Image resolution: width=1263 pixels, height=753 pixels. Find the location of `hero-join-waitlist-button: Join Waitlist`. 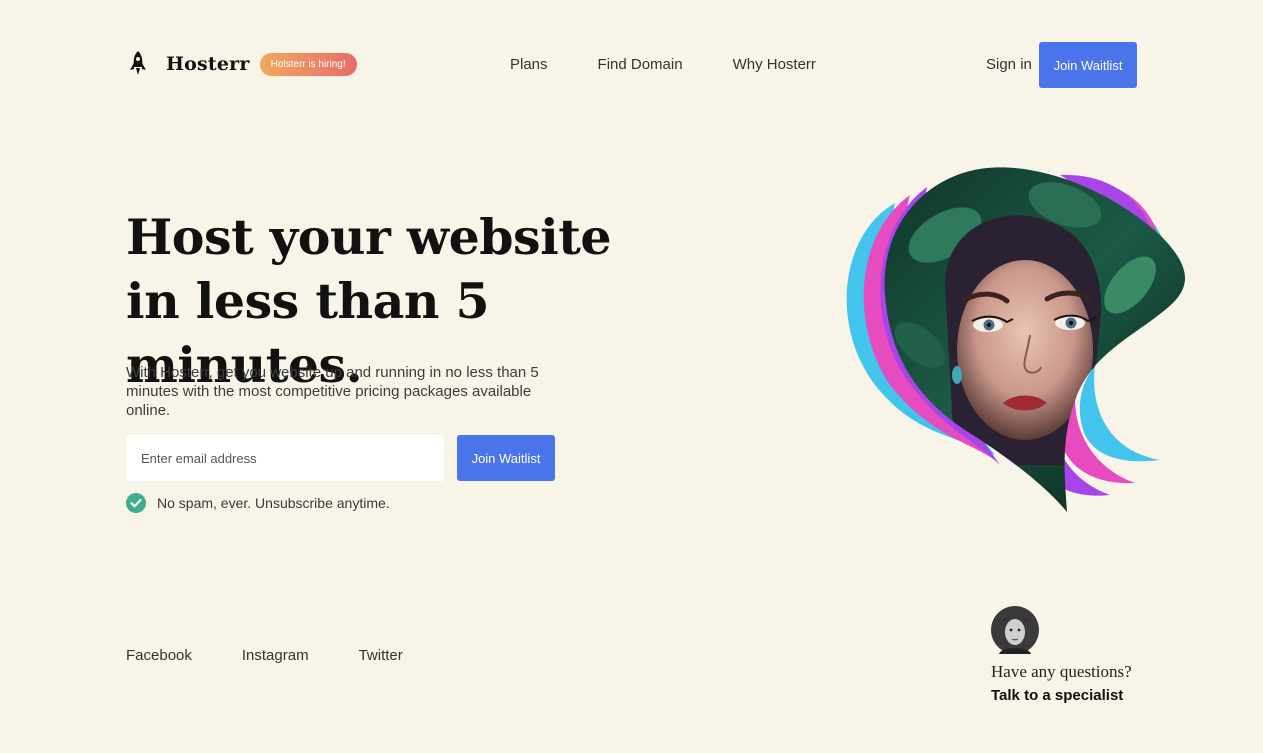

hero-join-waitlist-button: Join Waitlist is located at coordinates (506, 458).